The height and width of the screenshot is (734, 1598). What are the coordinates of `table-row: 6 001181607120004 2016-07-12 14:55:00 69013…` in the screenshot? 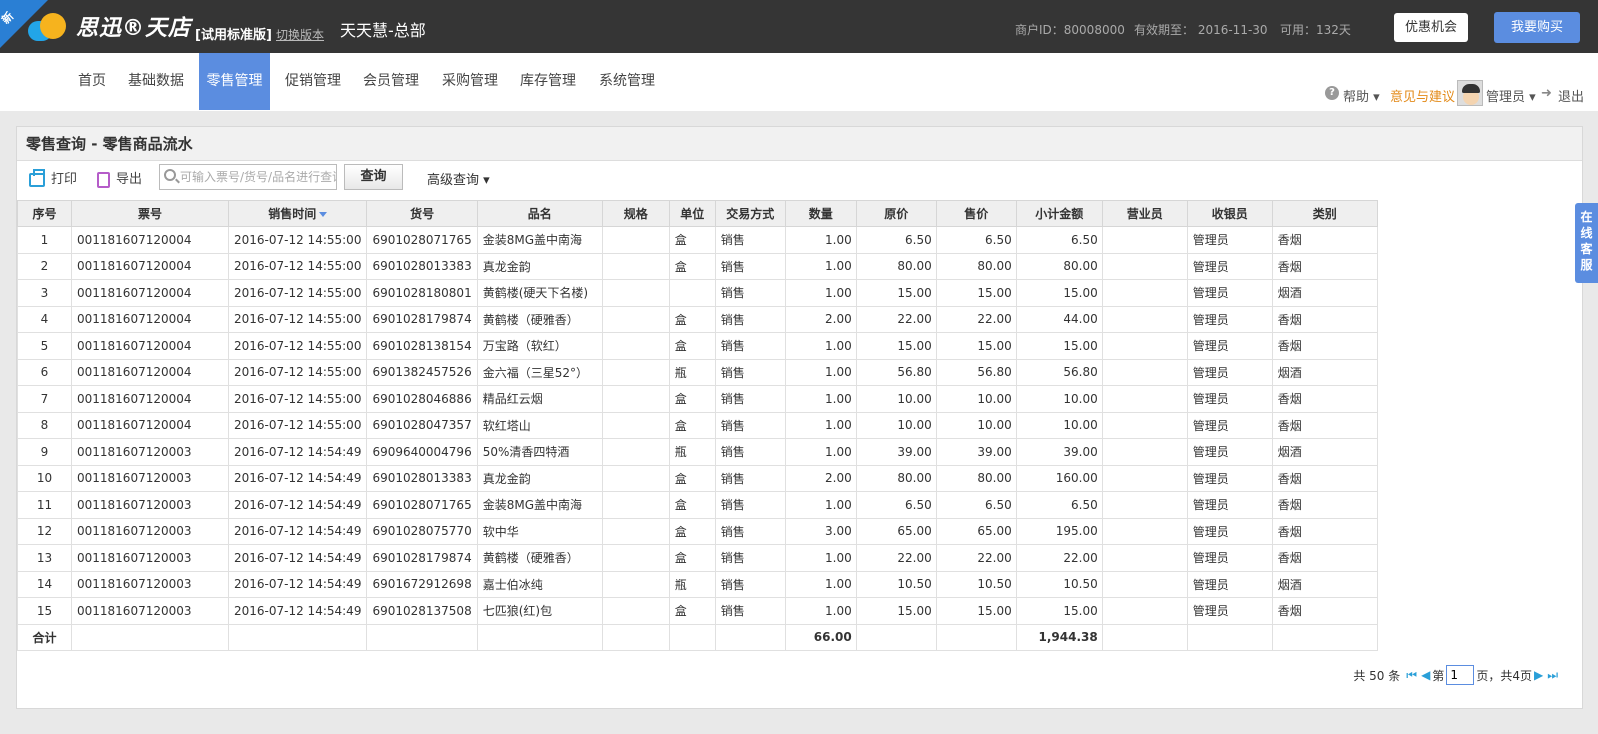 It's located at (697, 372).